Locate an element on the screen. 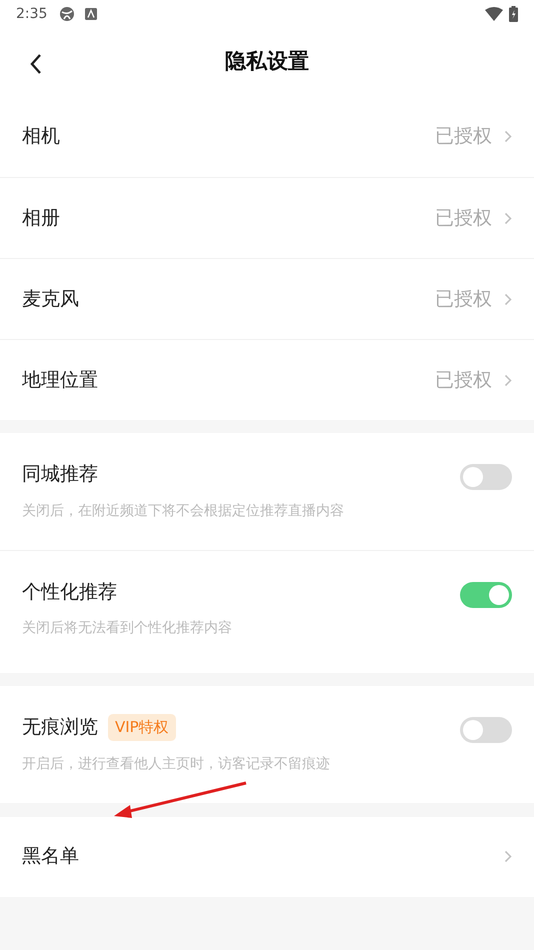  setting-label: 无痕浏览 is located at coordinates (60, 727).